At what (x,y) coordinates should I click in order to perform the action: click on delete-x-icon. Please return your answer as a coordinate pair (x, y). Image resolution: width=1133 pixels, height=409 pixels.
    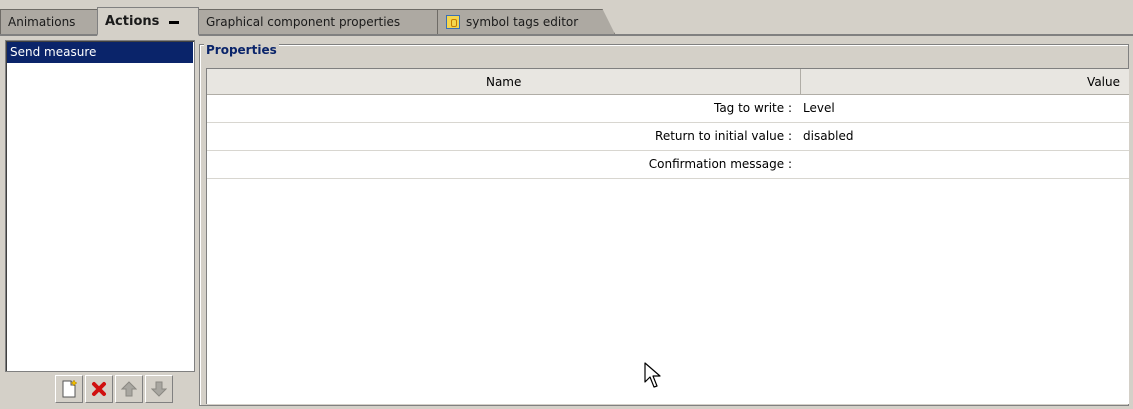
    Looking at the image, I should click on (99, 389).